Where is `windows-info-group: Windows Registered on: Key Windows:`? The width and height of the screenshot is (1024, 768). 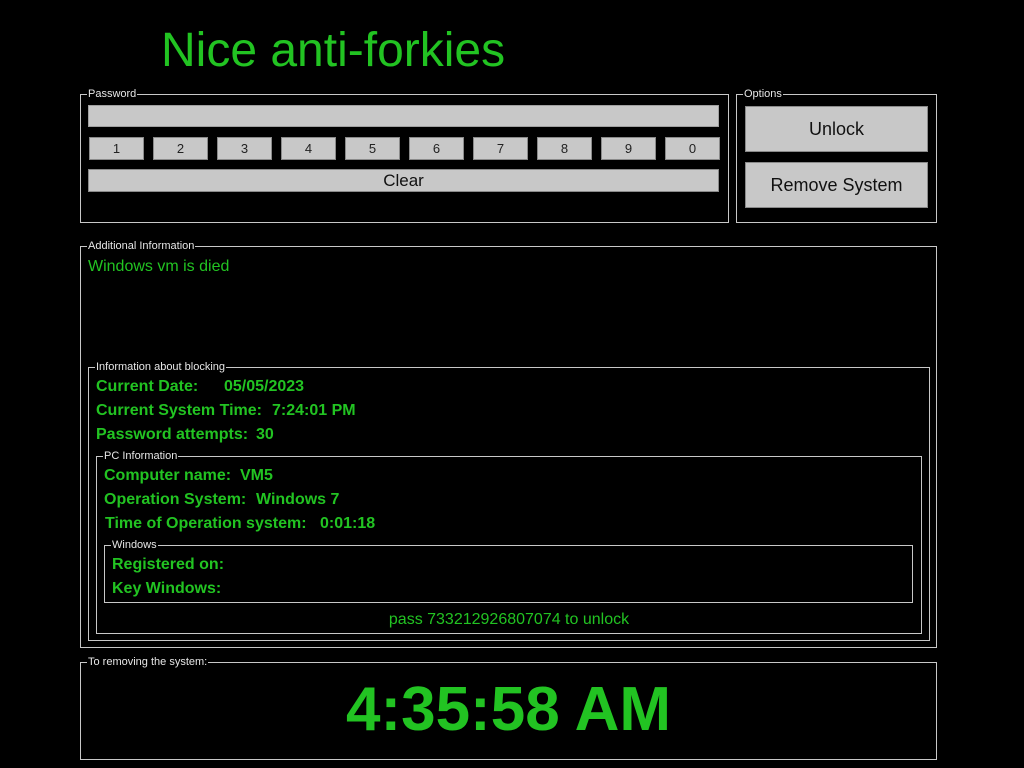
windows-info-group: Windows Registered on: Key Windows: is located at coordinates (508, 571).